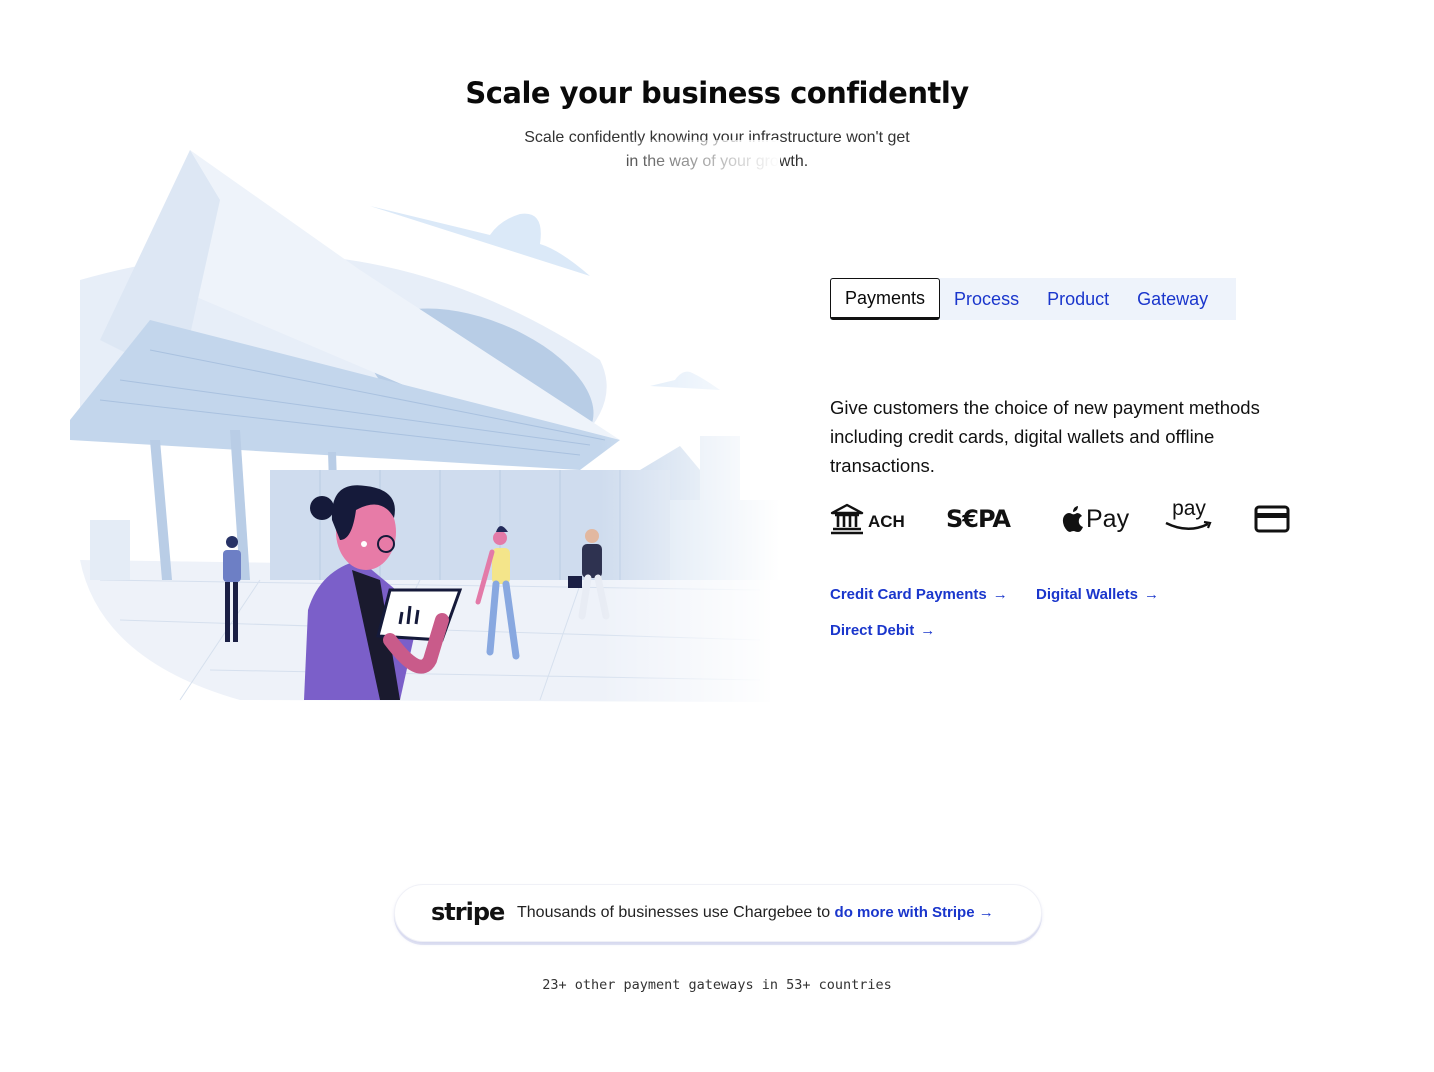 This screenshot has width=1434, height=1072. Describe the element at coordinates (1095, 519) in the screenshot. I see `apple-pay-logo: Pay` at that location.